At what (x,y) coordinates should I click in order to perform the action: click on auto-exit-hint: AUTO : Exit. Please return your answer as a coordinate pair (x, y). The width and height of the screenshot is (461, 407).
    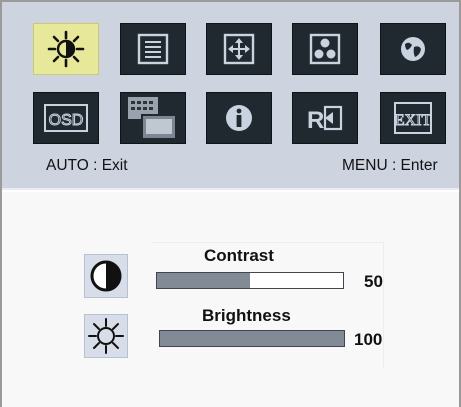
    Looking at the image, I should click on (87, 165).